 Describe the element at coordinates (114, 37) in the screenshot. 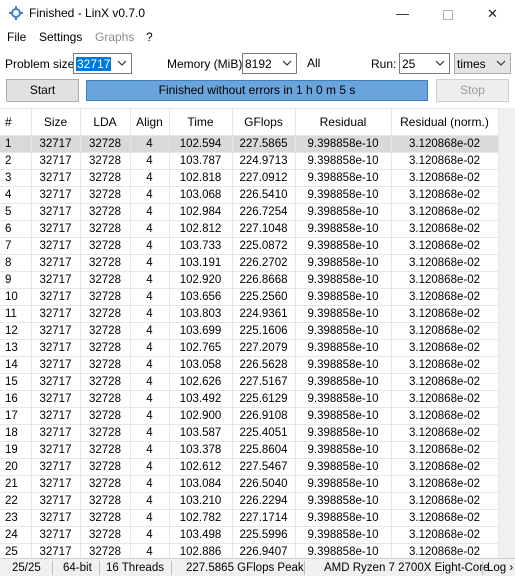

I see `menu-graphs: Graphs` at that location.